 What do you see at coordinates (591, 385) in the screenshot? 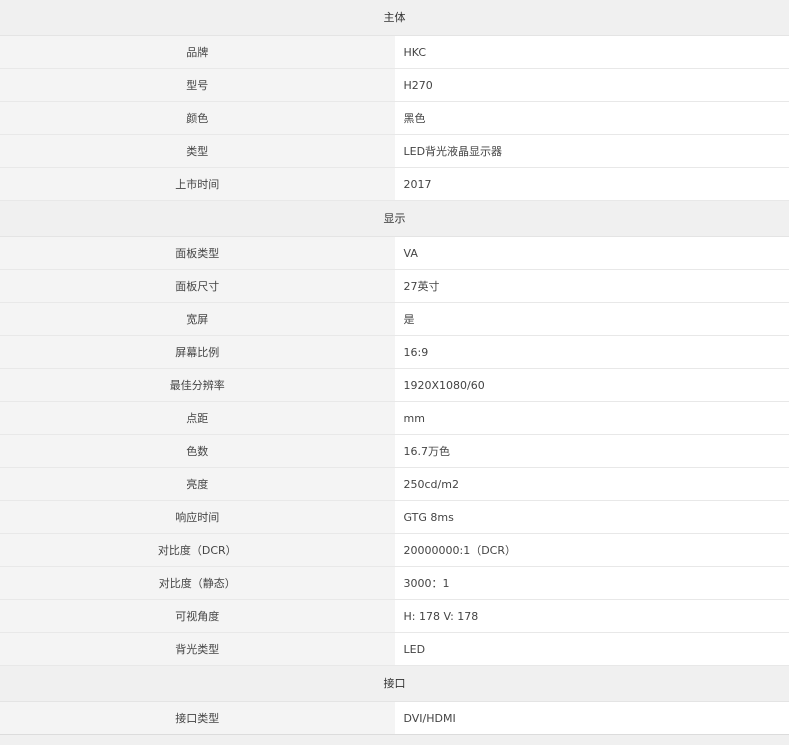
I see `spec-value: 1920X1080/60` at bounding box center [591, 385].